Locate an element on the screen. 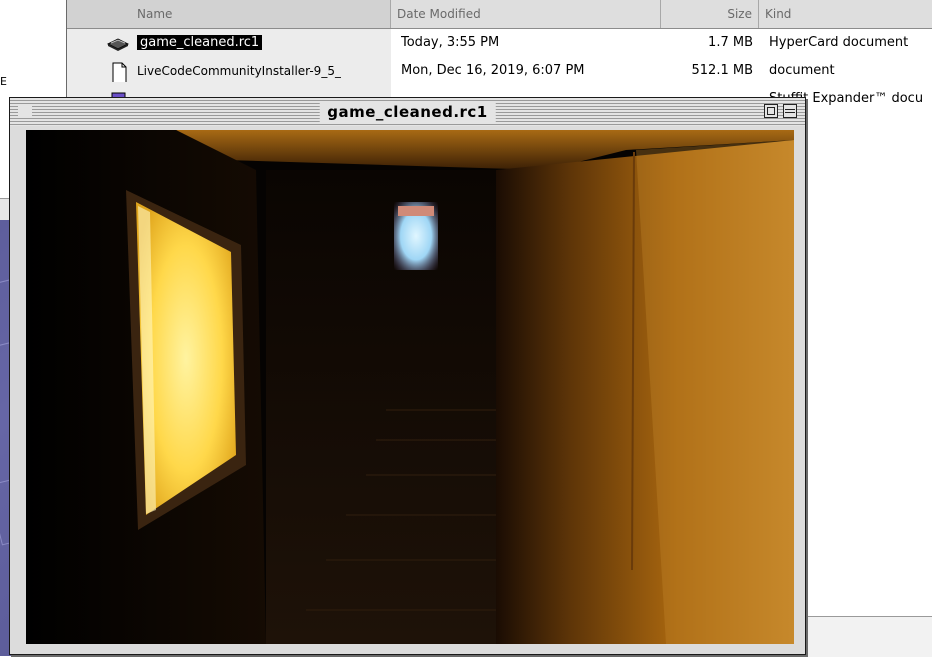  window-title: game_cleaned.rc1 is located at coordinates (407, 112).